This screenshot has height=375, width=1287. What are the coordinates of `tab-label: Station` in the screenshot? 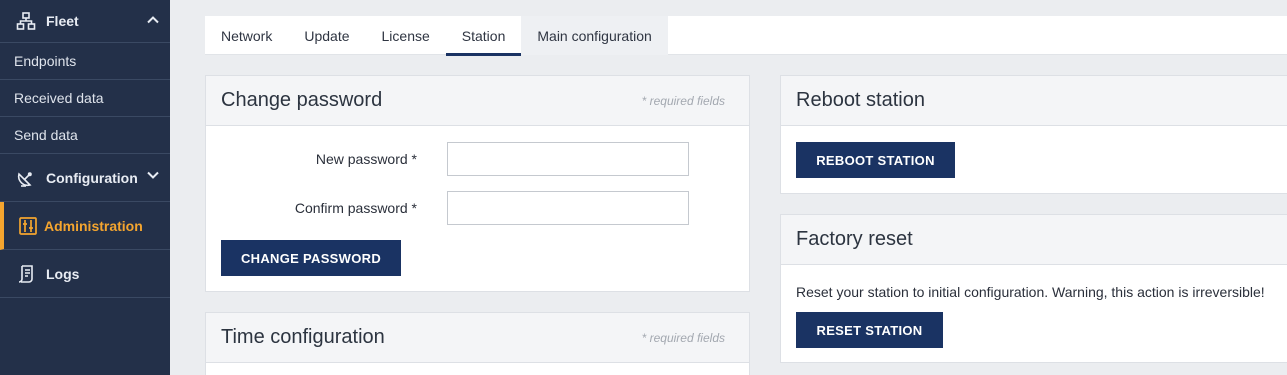 It's located at (483, 35).